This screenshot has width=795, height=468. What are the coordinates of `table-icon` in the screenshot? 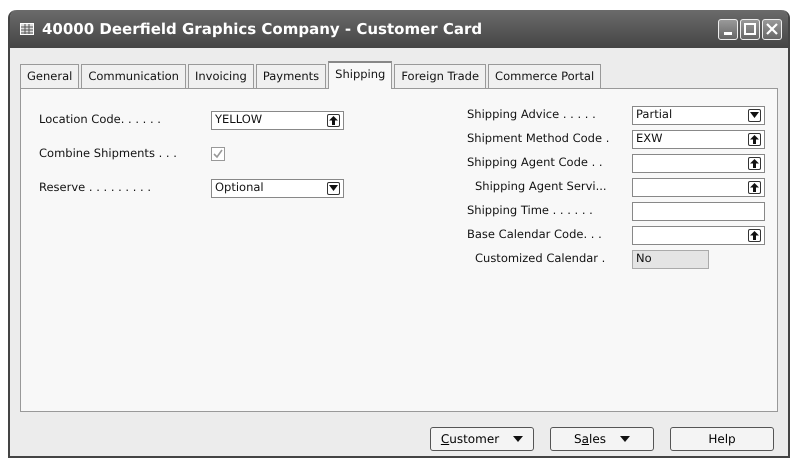 It's located at (27, 29).